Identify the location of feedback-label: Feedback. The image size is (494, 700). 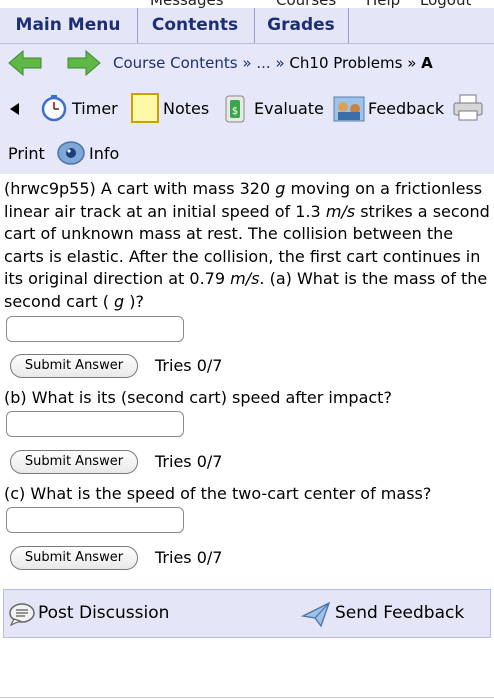
(406, 108).